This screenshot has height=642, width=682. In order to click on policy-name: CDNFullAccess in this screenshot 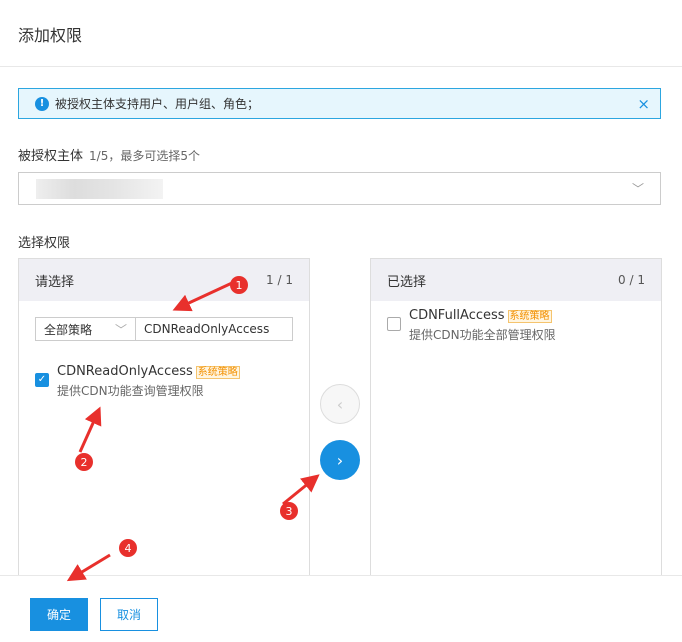, I will do `click(457, 315)`.